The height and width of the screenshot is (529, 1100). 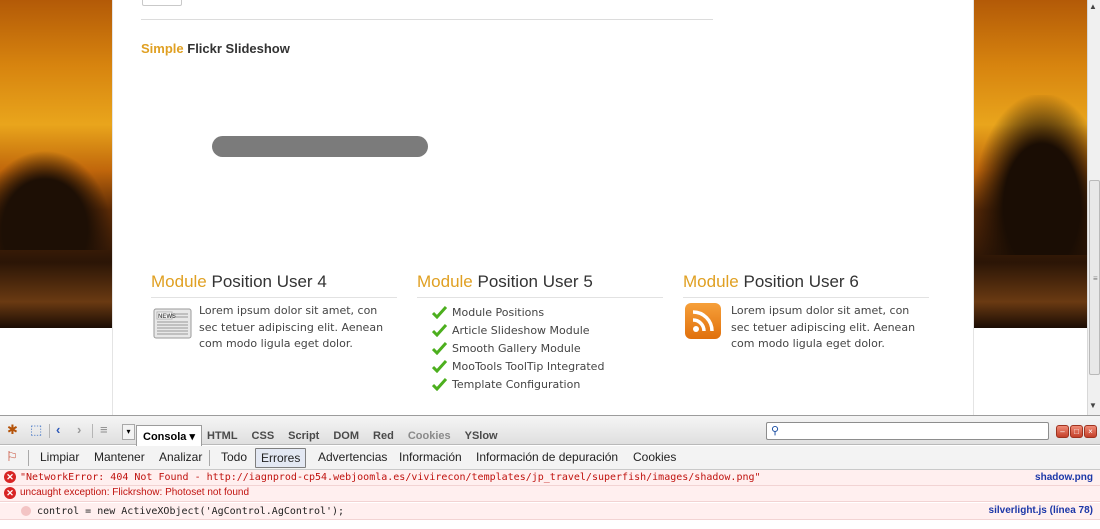 What do you see at coordinates (535, 281) in the screenshot?
I see `module-title-rest: Position User 5` at bounding box center [535, 281].